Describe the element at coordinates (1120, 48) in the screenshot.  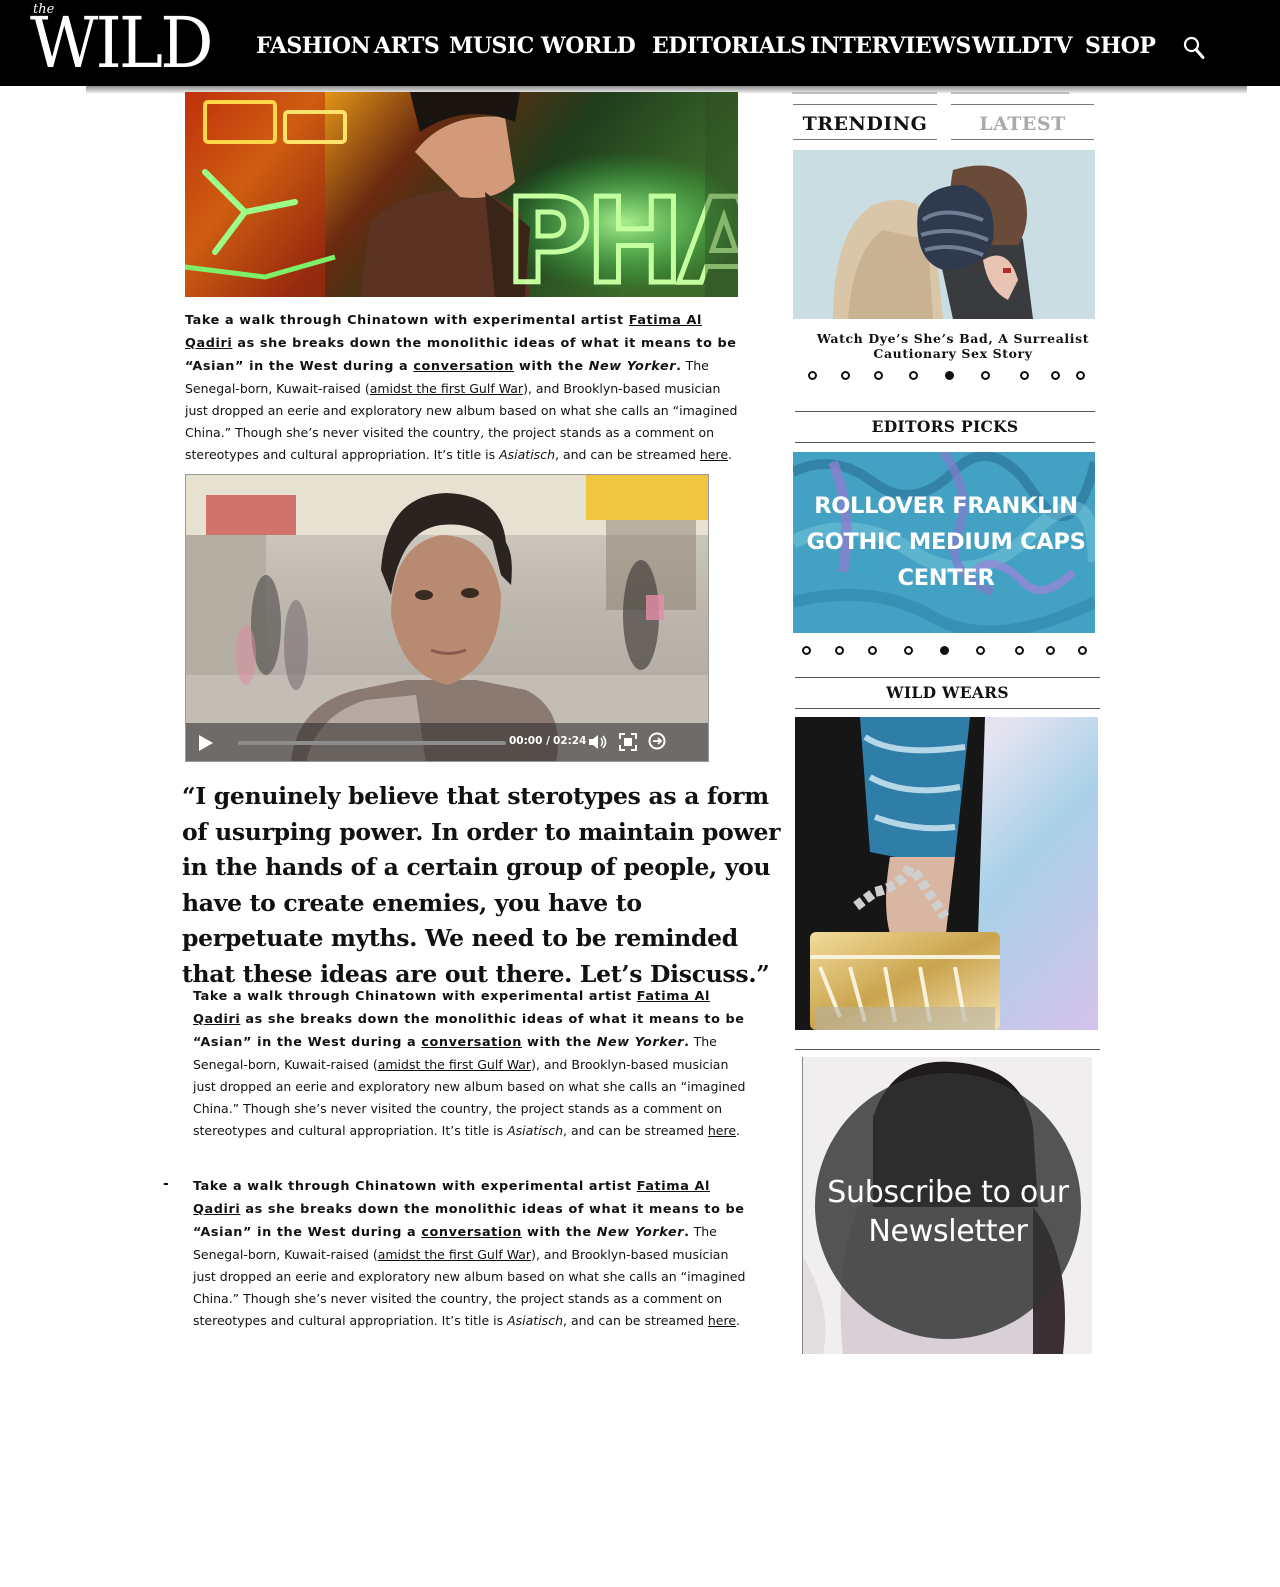
I see `nav-shop: SHOP` at that location.